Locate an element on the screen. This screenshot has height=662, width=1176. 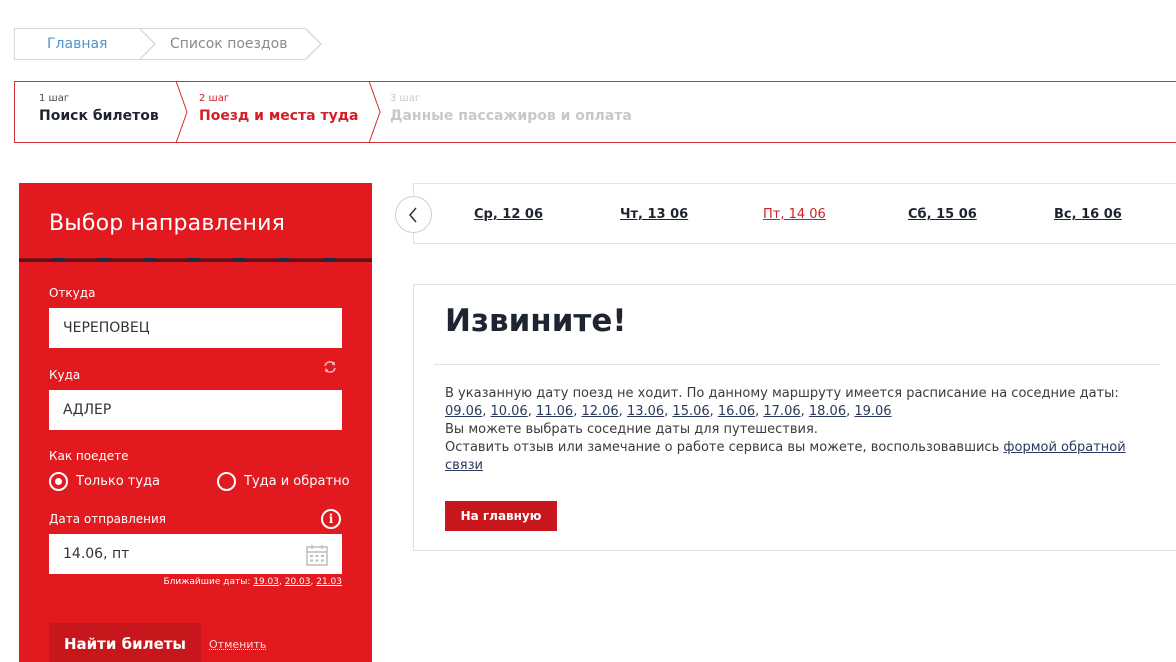
date-tab: Сб, 15 06 is located at coordinates (942, 214).